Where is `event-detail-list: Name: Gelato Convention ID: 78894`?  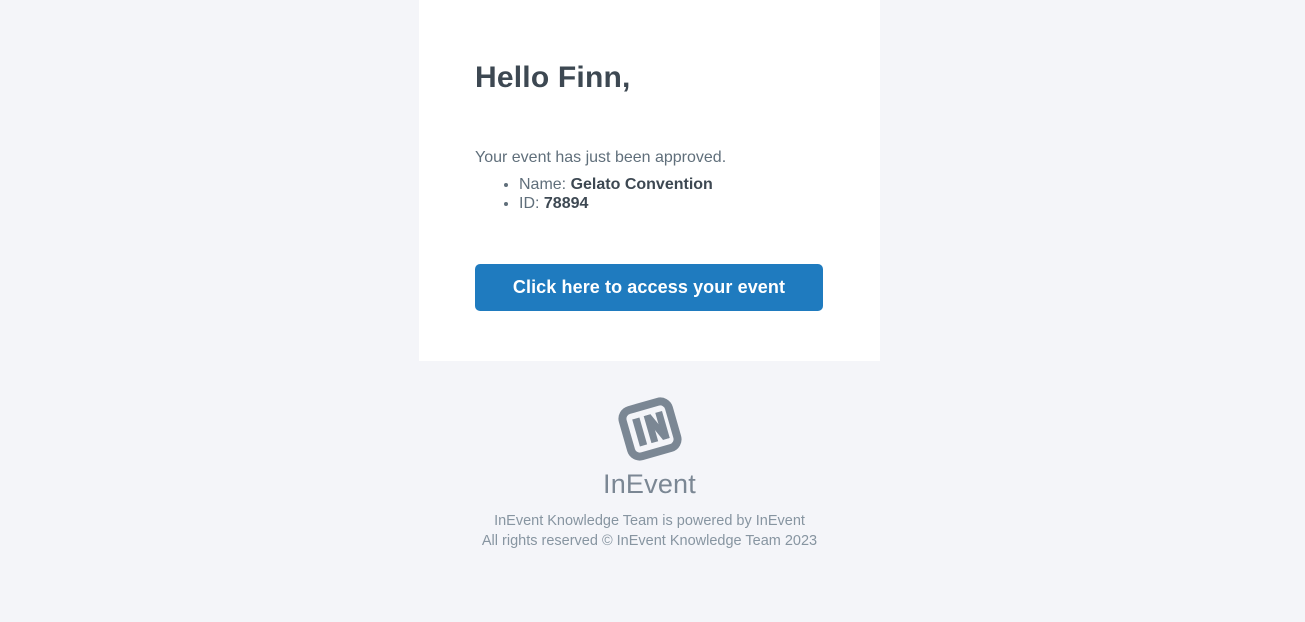
event-detail-list: Name: Gelato Convention ID: 78894 is located at coordinates (594, 194).